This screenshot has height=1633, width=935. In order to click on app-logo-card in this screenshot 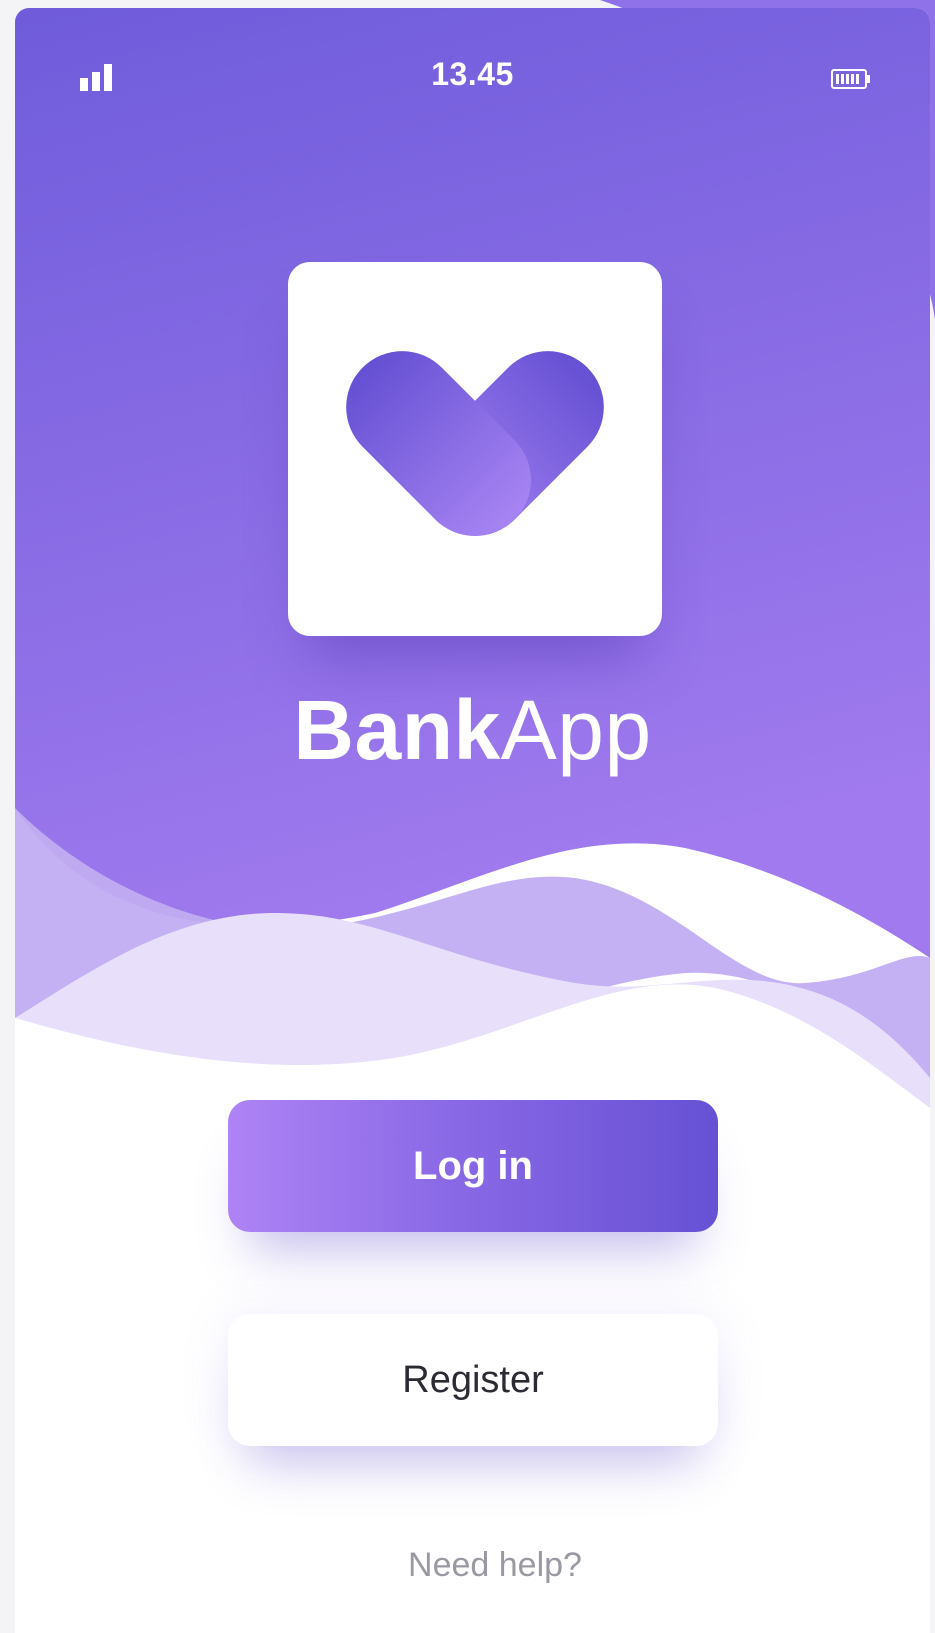, I will do `click(475, 449)`.